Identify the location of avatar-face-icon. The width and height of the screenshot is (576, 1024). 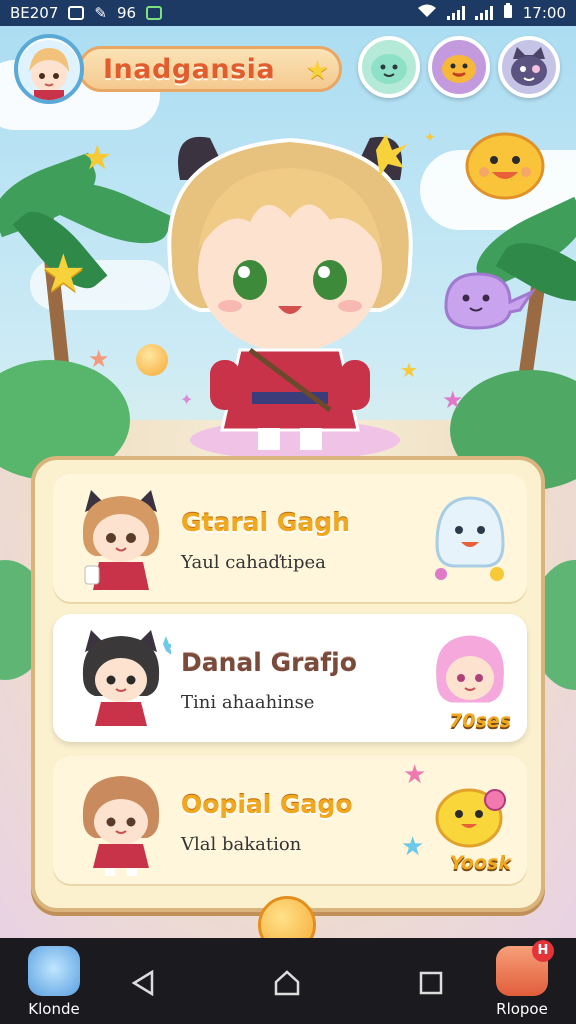
(49, 74).